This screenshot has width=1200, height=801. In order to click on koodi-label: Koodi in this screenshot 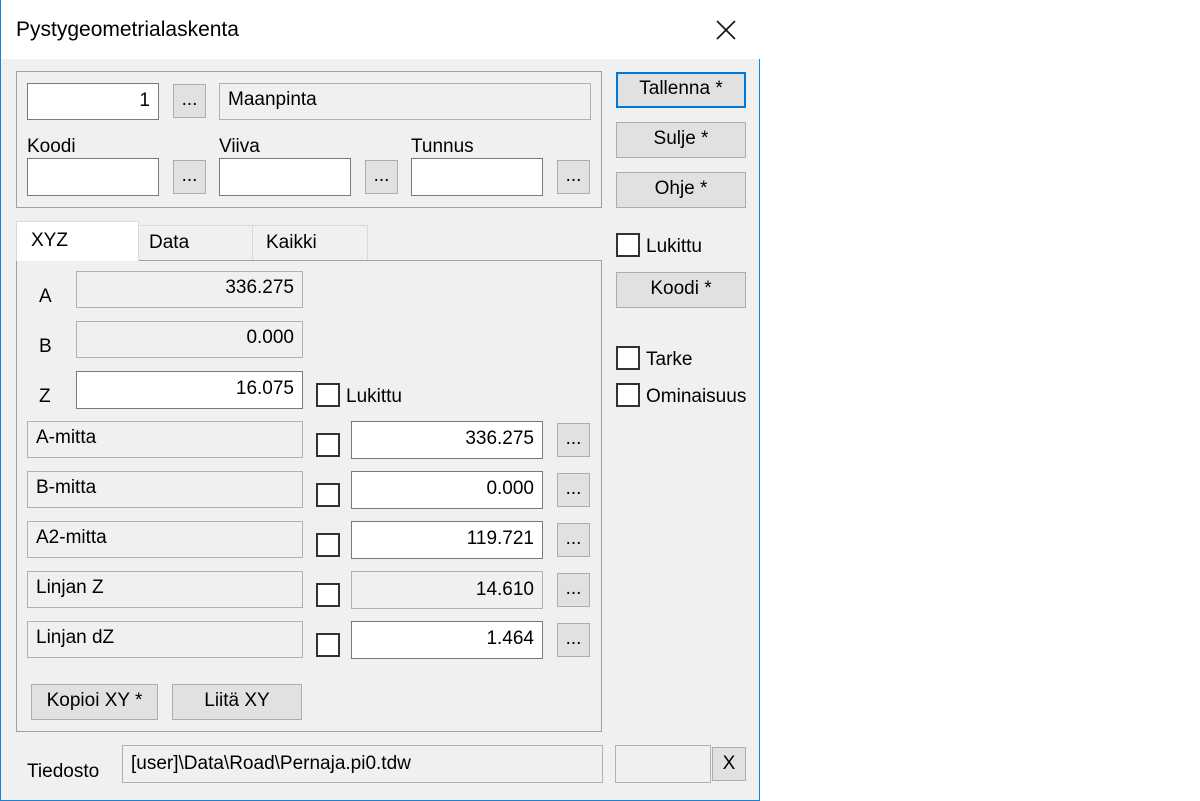, I will do `click(51, 146)`.